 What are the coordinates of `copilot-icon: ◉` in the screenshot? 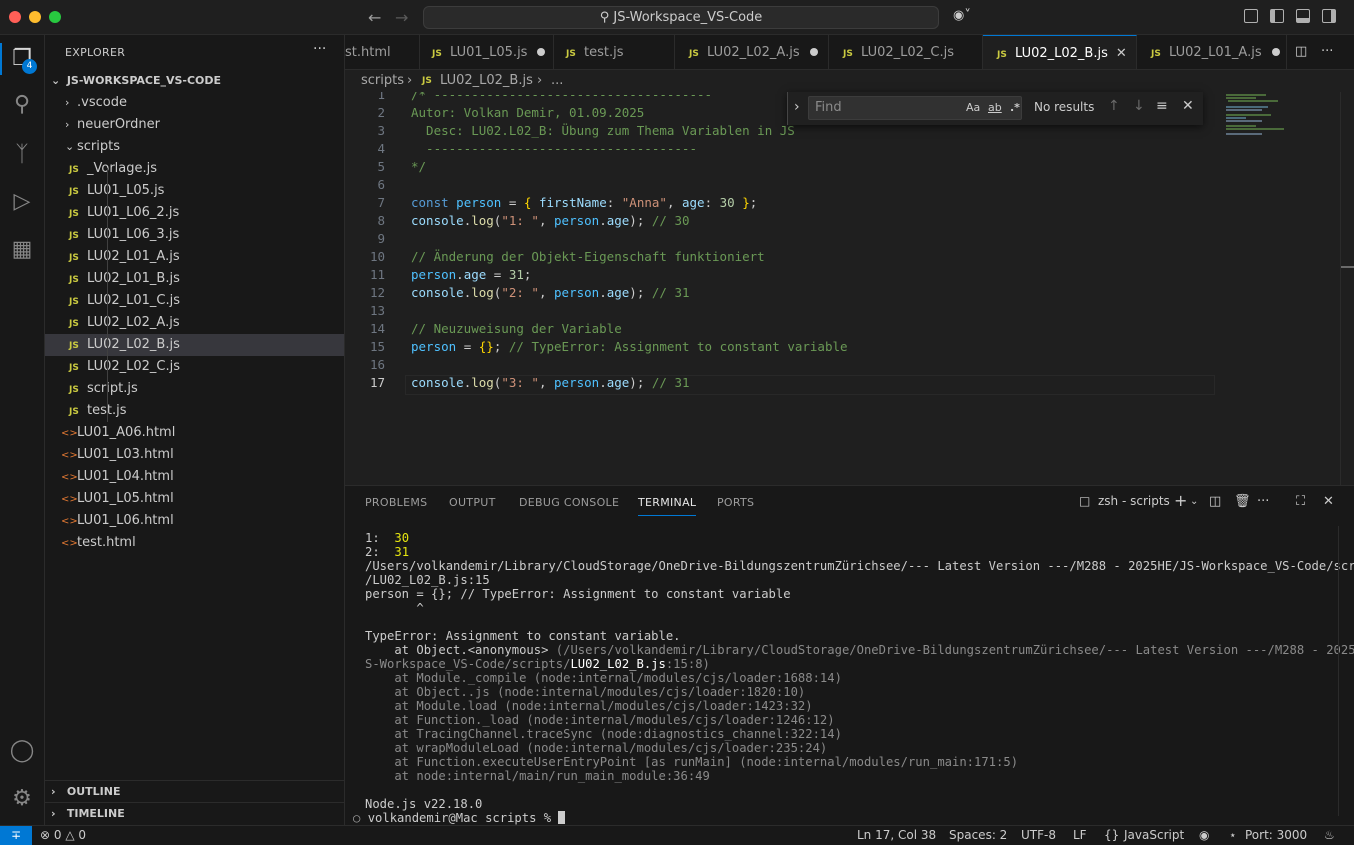 It's located at (1204, 835).